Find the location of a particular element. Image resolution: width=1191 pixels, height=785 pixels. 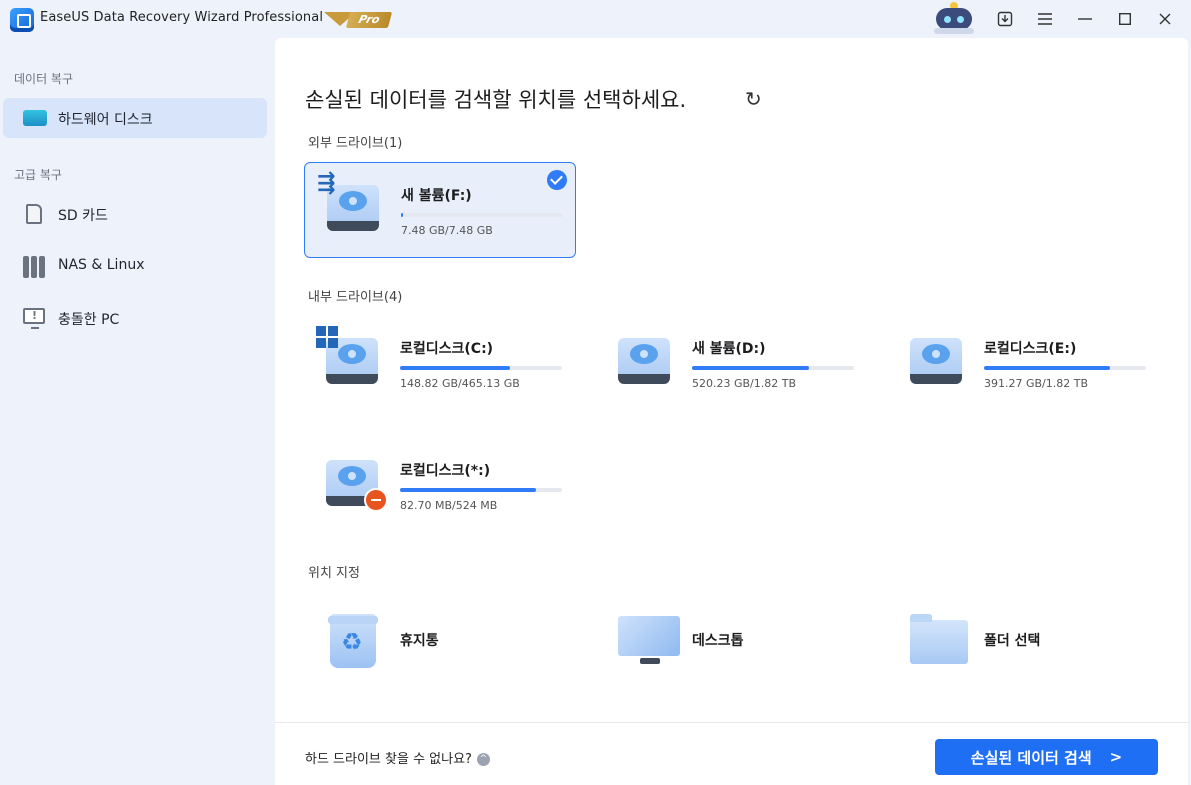

drive-name: 새 볼륨(D:) is located at coordinates (729, 349).